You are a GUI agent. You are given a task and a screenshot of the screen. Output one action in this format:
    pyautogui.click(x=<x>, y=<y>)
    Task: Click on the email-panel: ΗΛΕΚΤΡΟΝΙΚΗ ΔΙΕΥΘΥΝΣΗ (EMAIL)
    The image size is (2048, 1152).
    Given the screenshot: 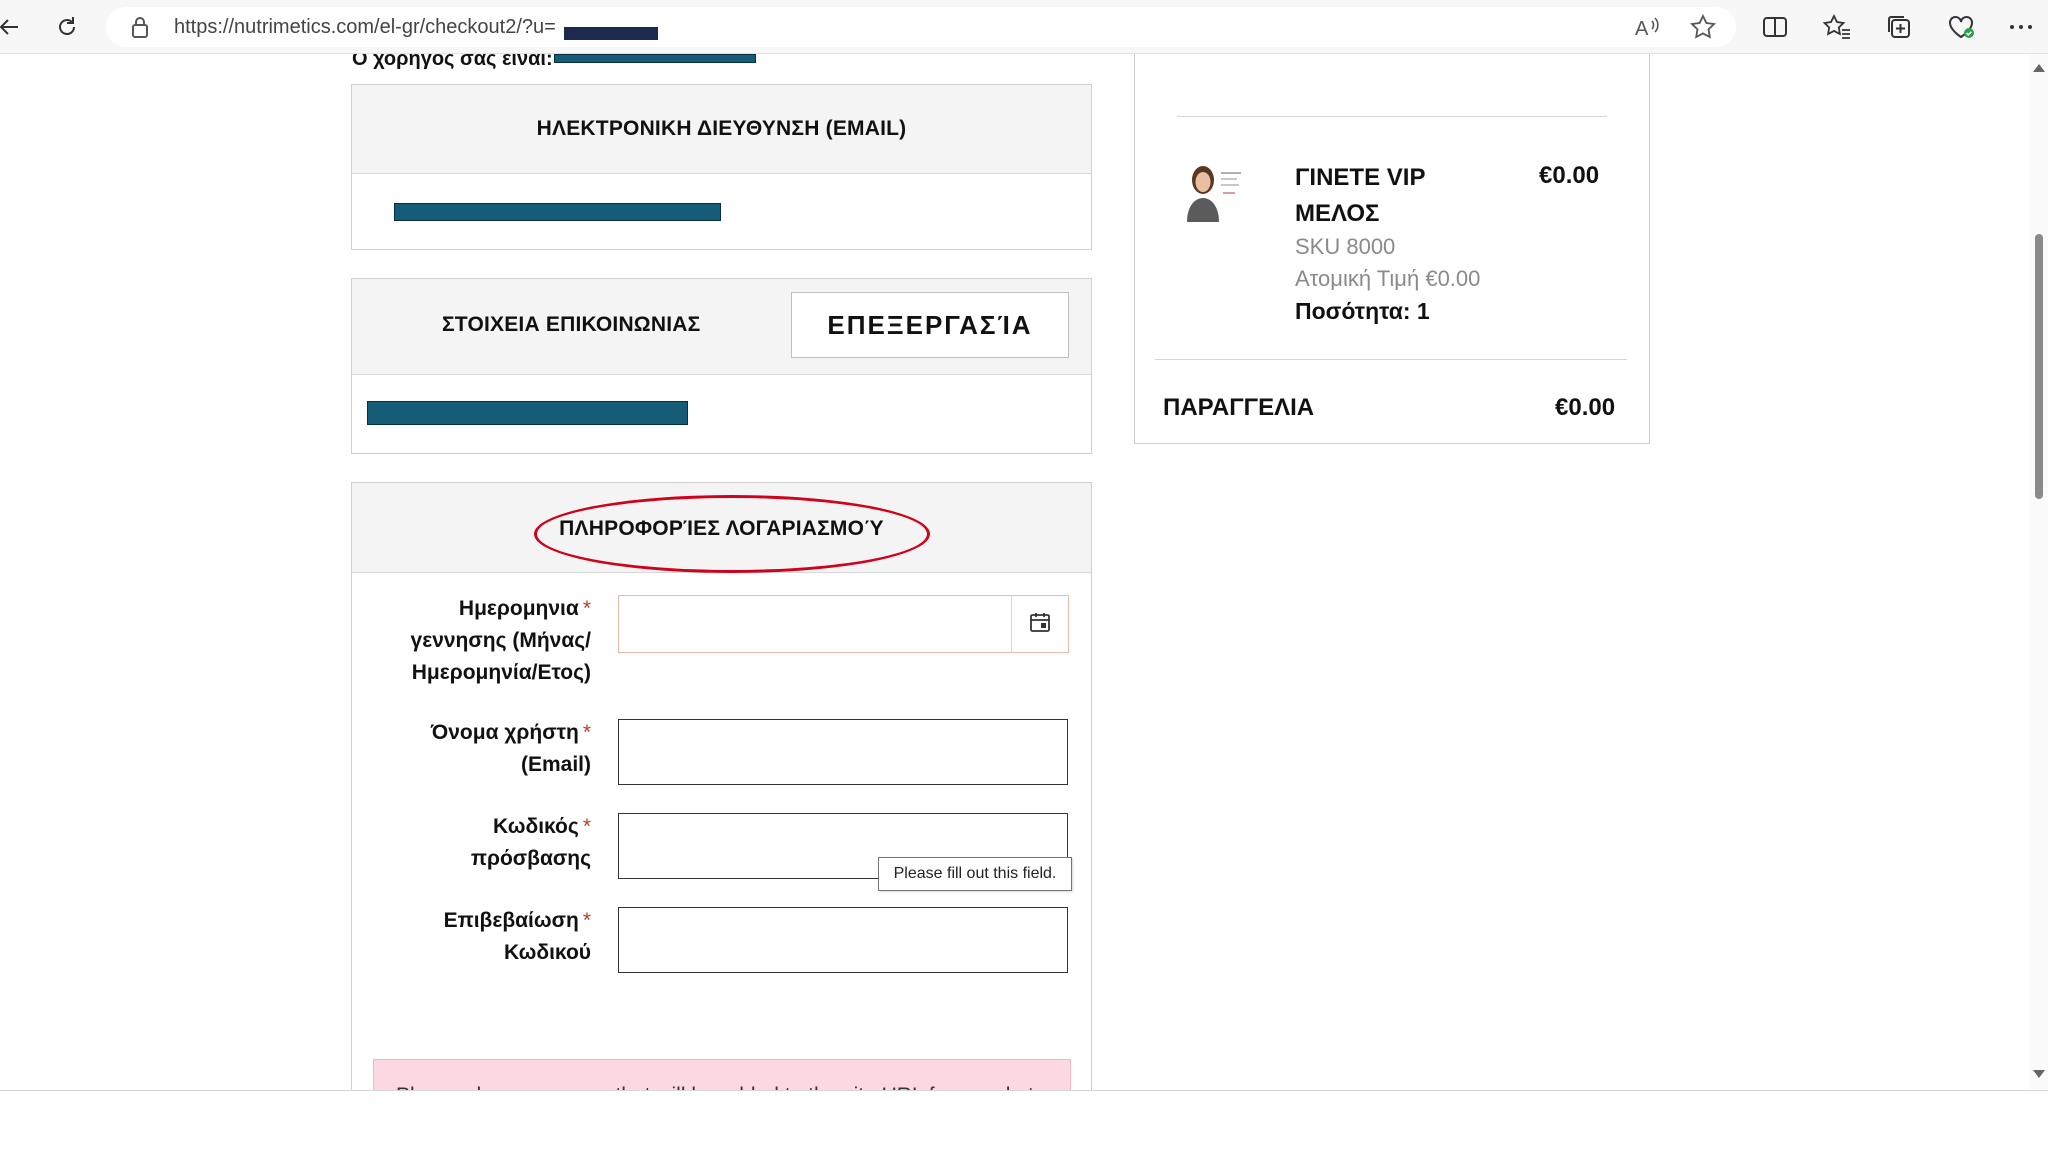 What is the action you would take?
    pyautogui.click(x=721, y=167)
    